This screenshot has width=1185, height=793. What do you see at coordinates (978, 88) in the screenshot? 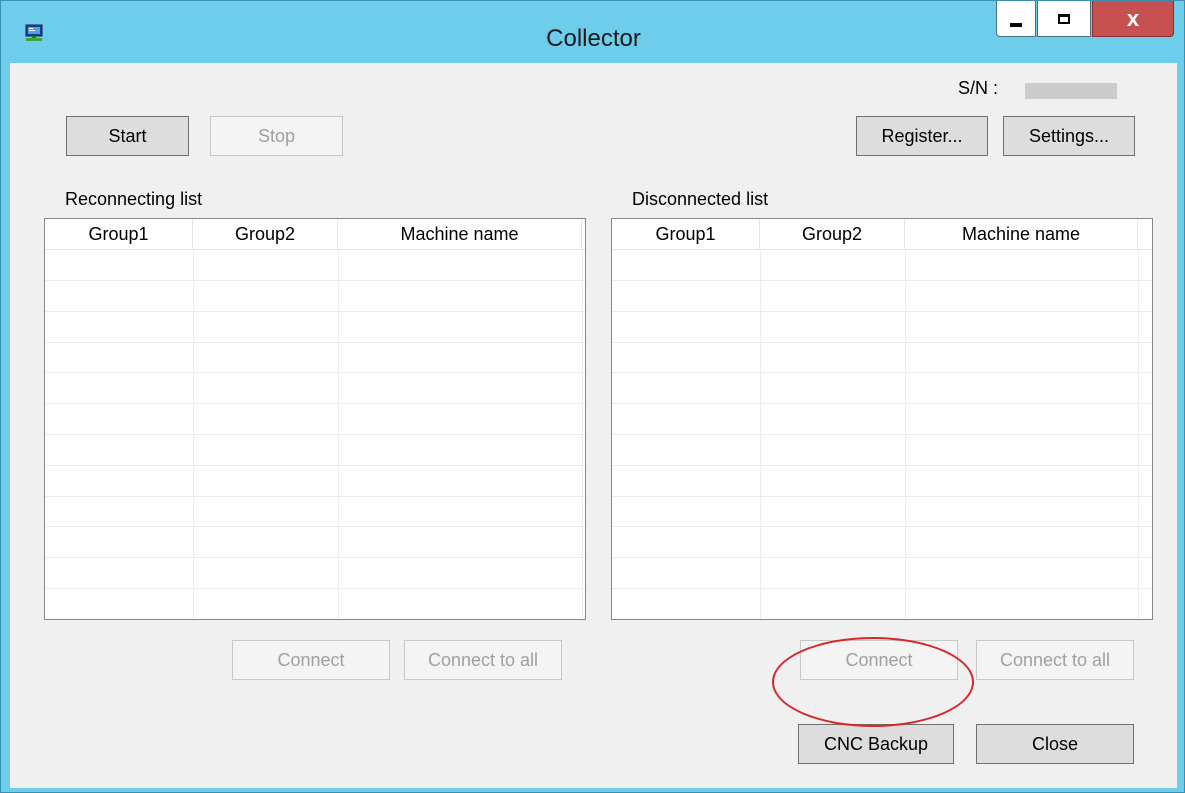
I see `serial-label: S/N :` at bounding box center [978, 88].